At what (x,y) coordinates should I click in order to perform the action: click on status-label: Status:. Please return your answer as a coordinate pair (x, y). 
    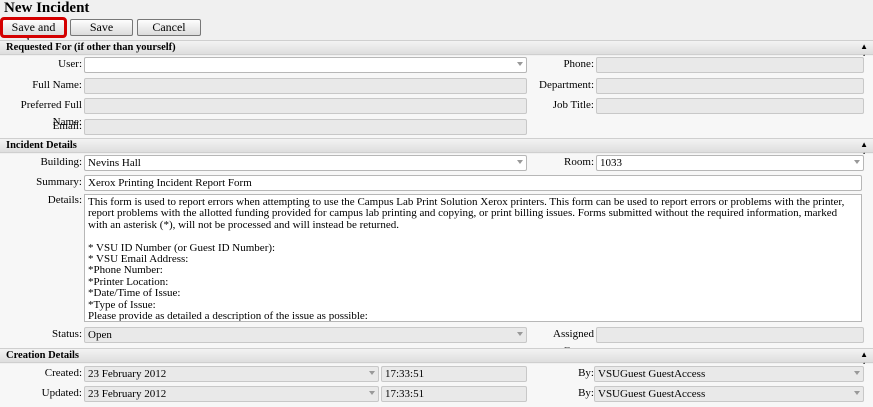
    Looking at the image, I should click on (67, 334).